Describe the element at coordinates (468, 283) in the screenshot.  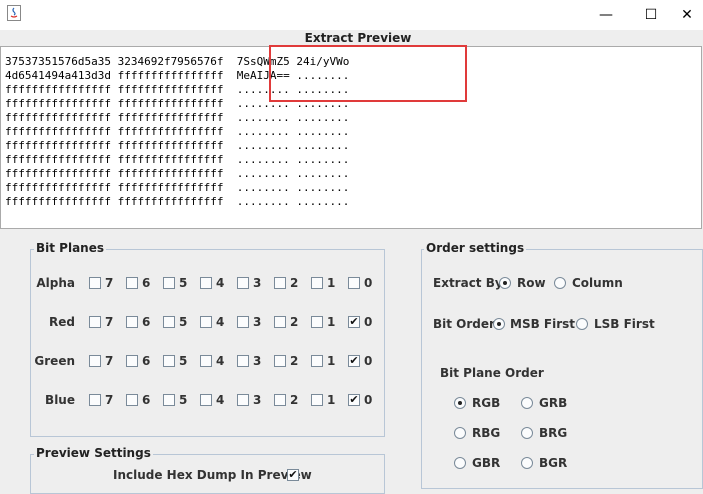
I see `extract-by-label: Extract By` at that location.